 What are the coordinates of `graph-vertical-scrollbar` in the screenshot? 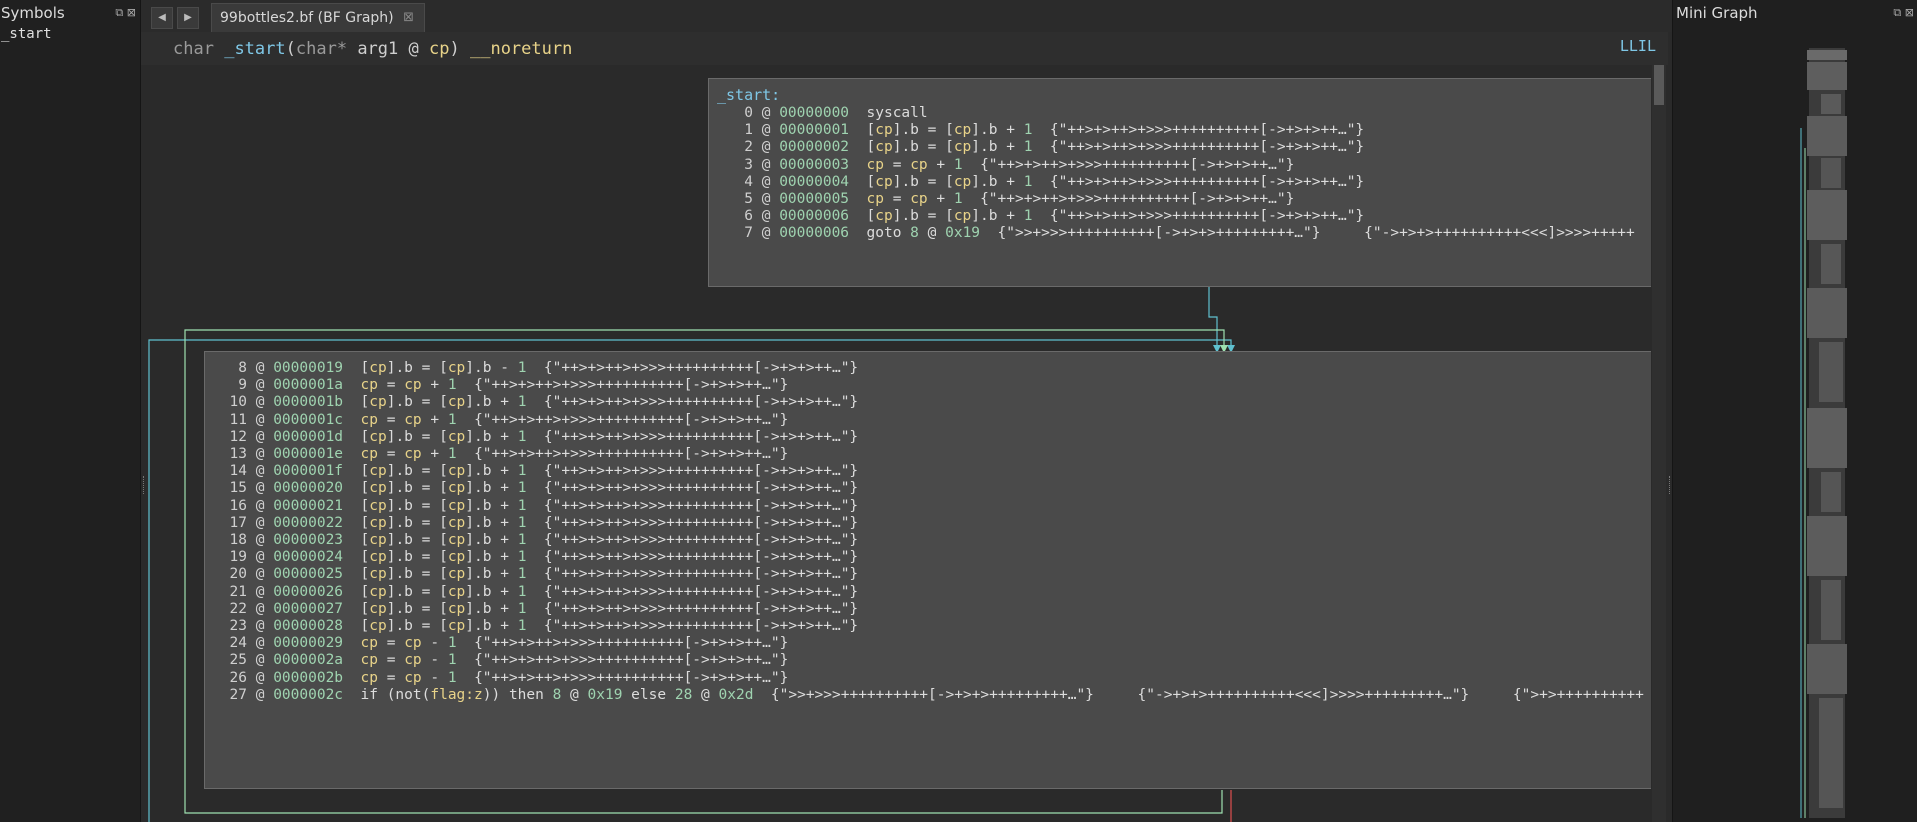 It's located at (1659, 443).